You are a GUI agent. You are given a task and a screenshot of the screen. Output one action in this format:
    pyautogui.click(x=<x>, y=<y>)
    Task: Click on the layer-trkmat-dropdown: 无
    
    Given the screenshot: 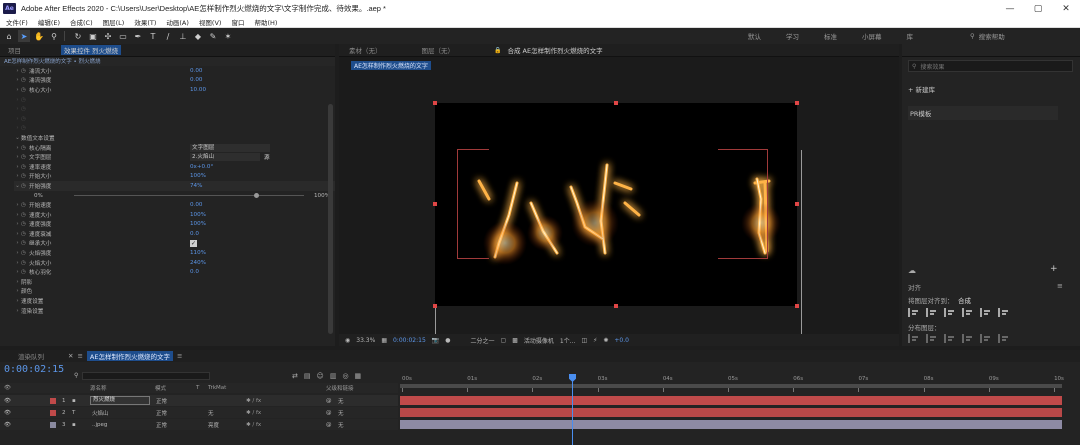 What is the action you would take?
    pyautogui.click(x=211, y=413)
    